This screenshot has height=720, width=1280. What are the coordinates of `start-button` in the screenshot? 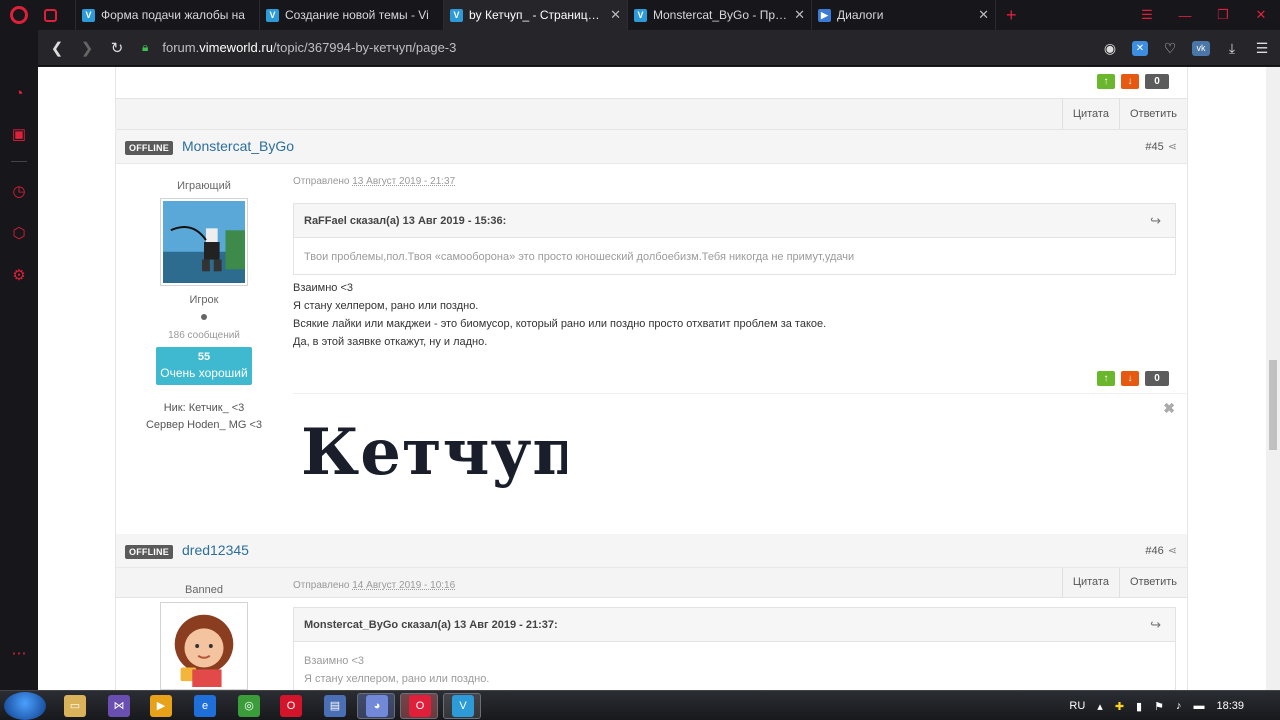 It's located at (25, 706).